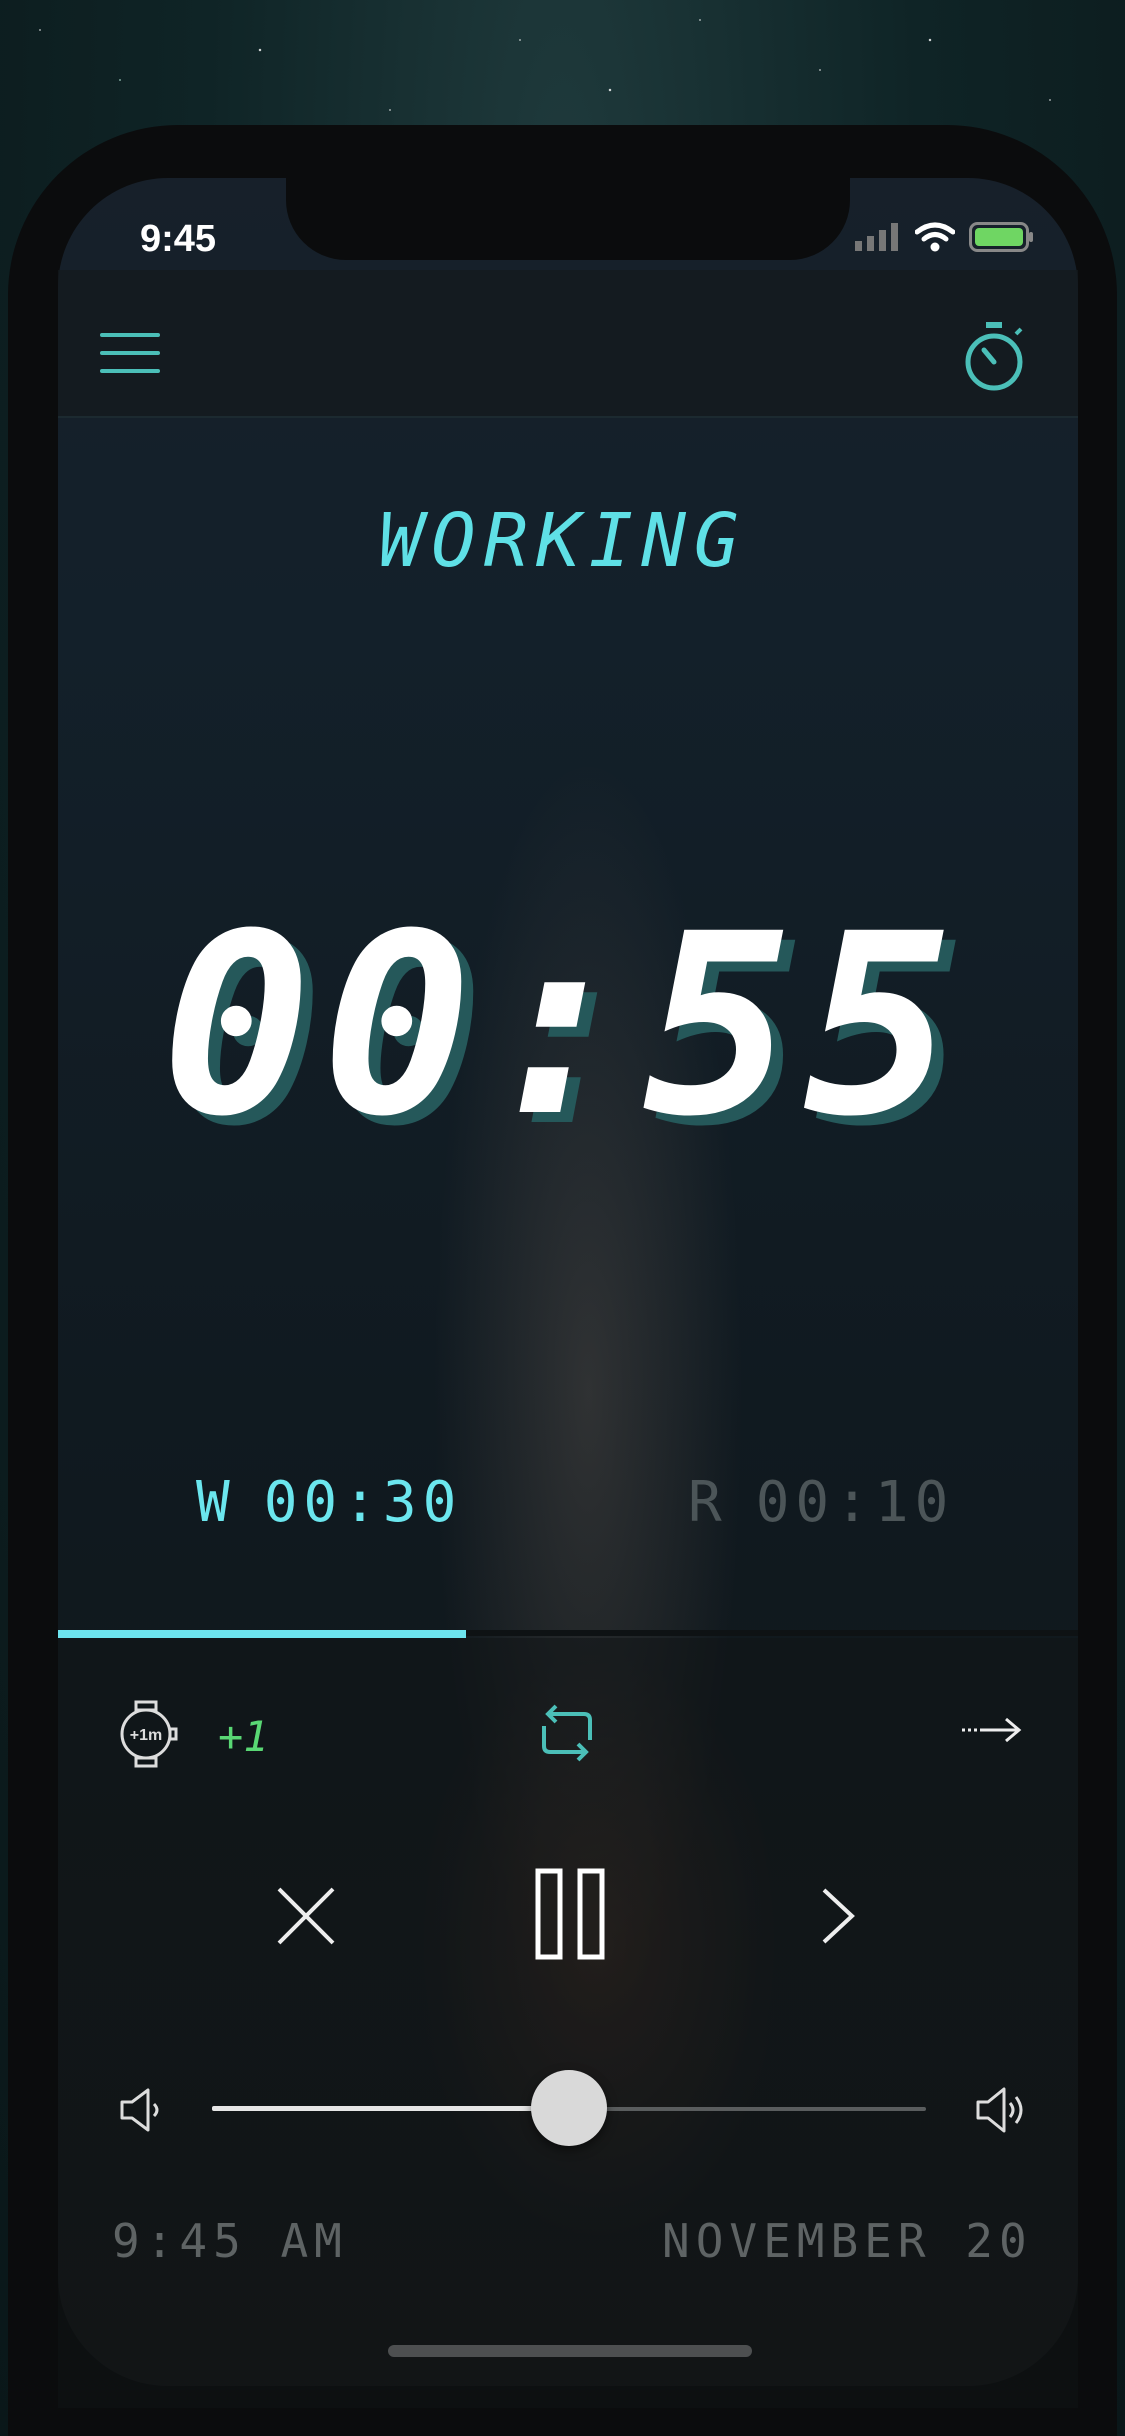 Image resolution: width=1125 pixels, height=2436 pixels. I want to click on dotted-arrow-right-icon, so click(992, 1730).